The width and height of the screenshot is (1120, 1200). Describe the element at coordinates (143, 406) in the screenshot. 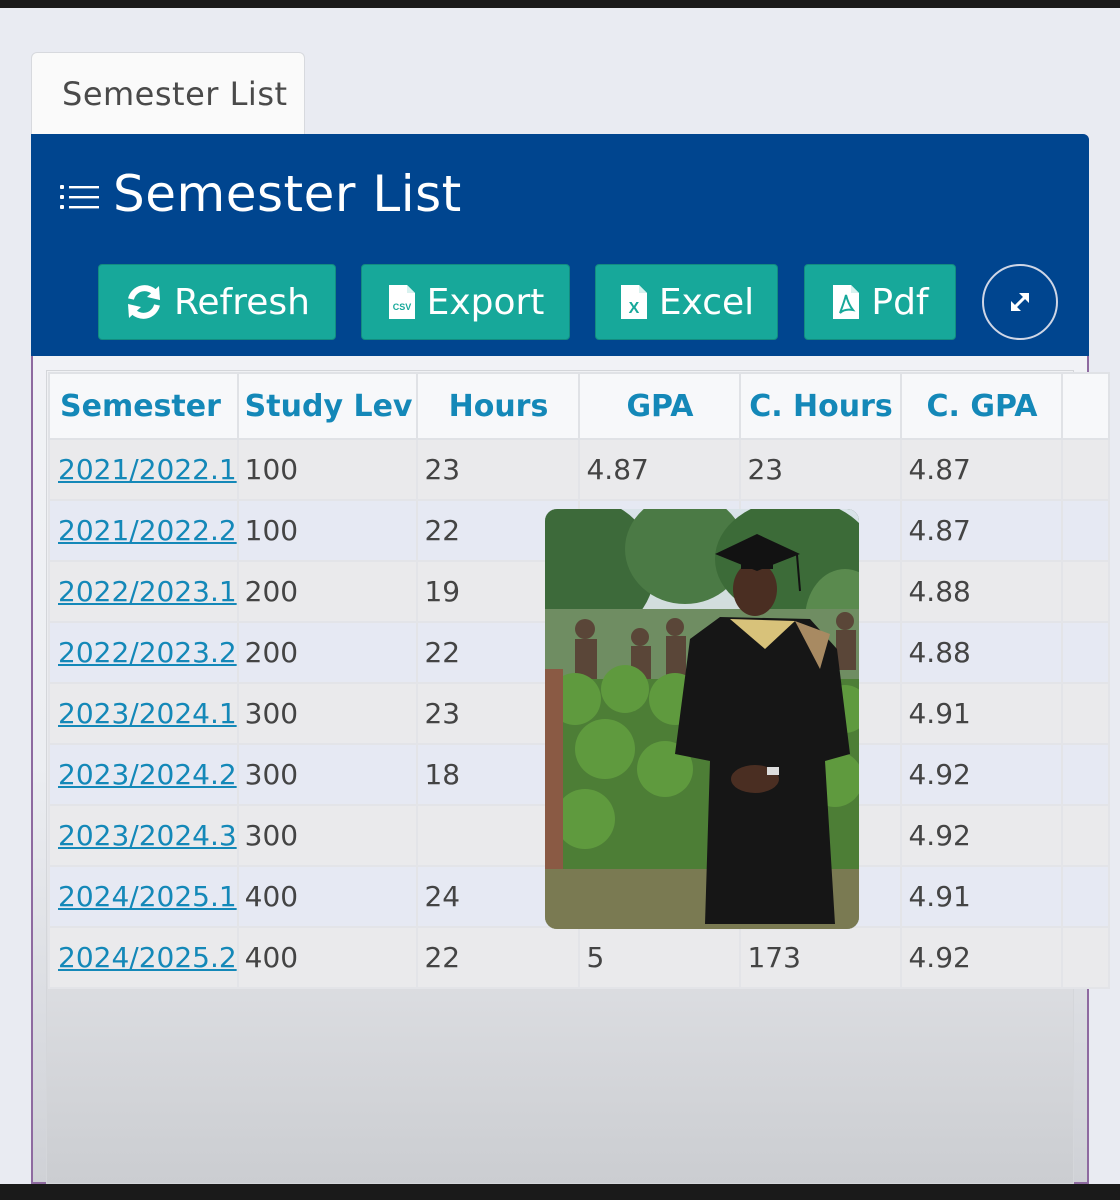

I see `column-header-semester: Semester` at that location.